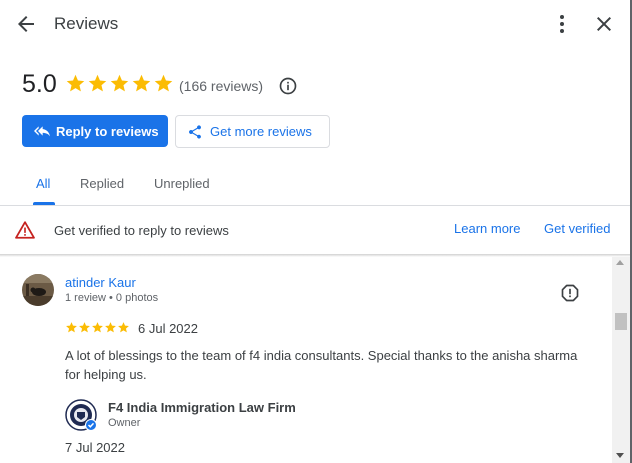 This screenshot has width=632, height=463. I want to click on owner-logo, so click(81, 415).